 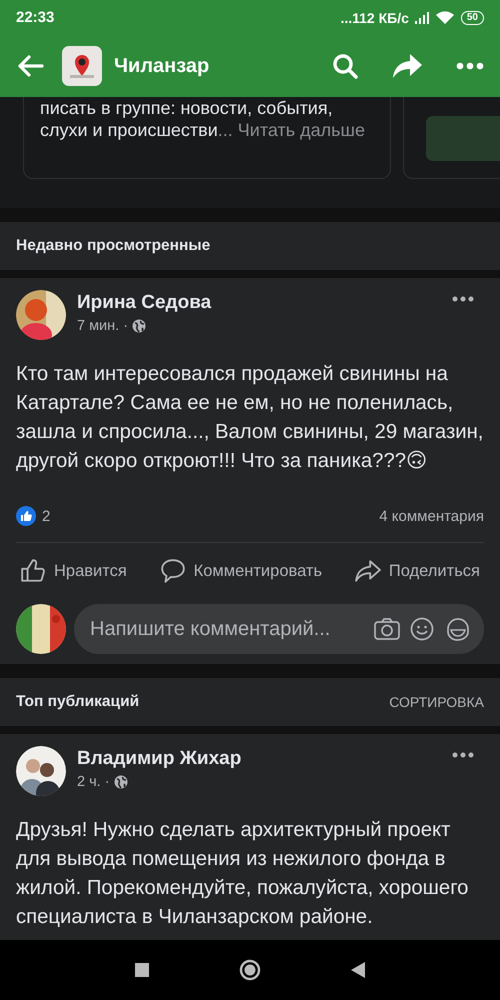 What do you see at coordinates (162, 66) in the screenshot?
I see `group-title: Чиланзар` at bounding box center [162, 66].